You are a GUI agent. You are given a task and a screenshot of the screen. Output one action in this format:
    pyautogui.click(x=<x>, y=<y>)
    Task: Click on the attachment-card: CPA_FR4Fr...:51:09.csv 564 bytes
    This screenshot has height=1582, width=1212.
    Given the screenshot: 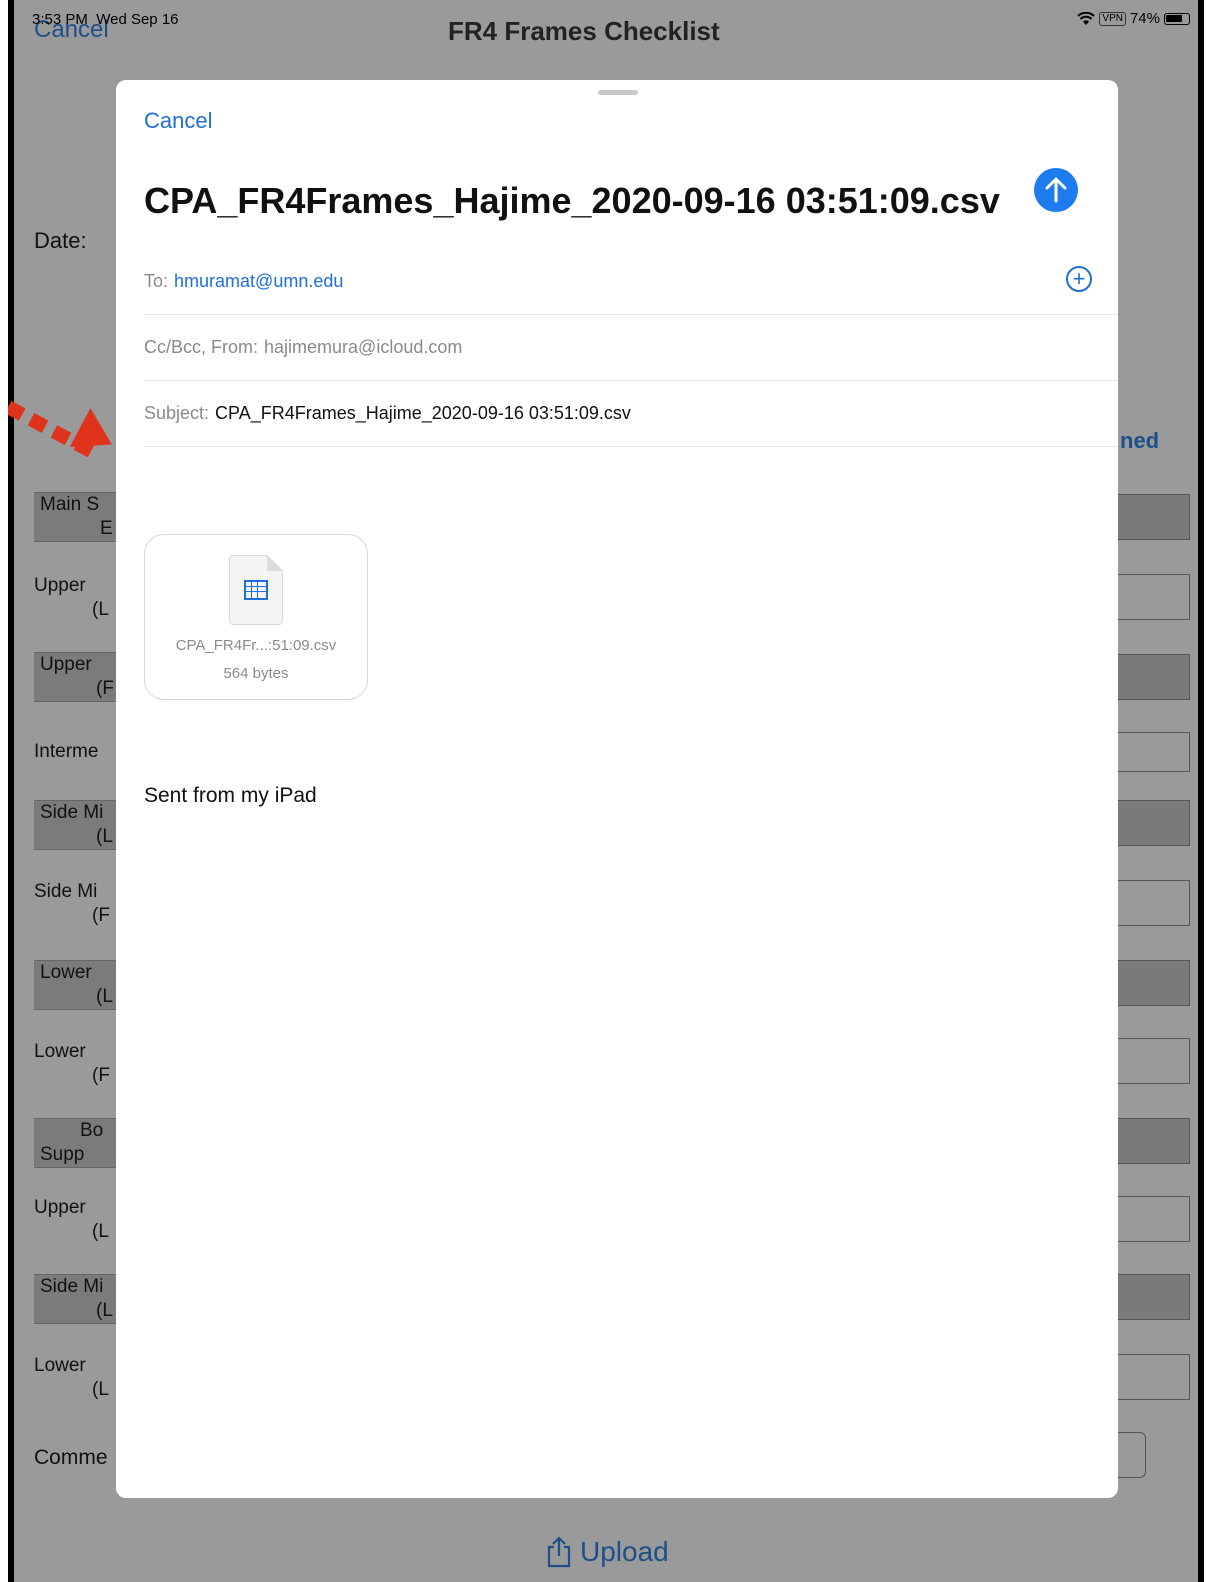 What is the action you would take?
    pyautogui.click(x=256, y=617)
    